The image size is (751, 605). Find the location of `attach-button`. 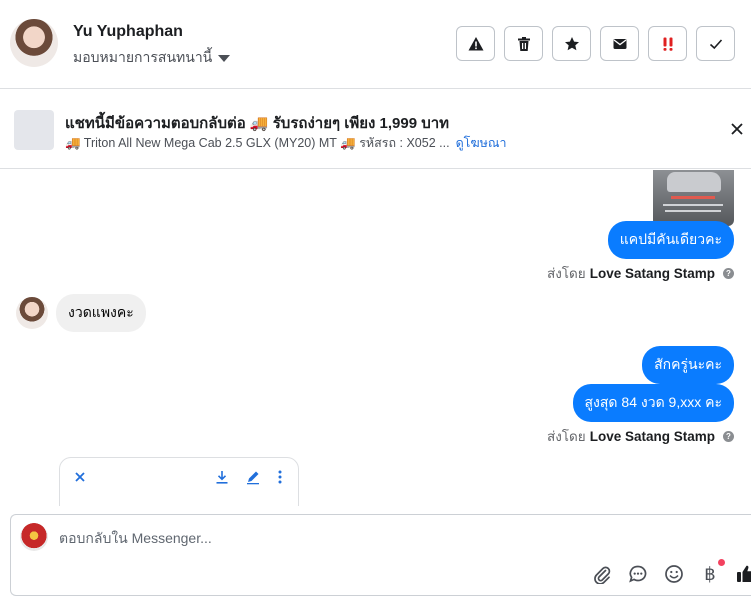

attach-button is located at coordinates (602, 574).